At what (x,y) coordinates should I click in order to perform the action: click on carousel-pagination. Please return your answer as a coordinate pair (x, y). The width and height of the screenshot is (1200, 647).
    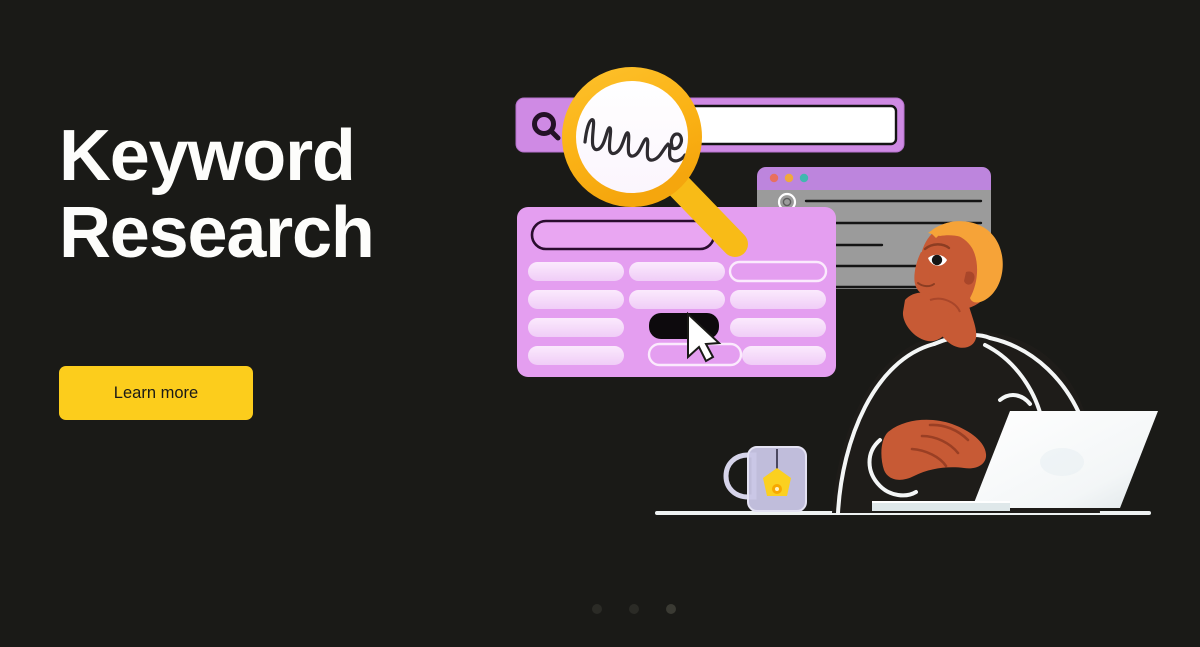
    Looking at the image, I should click on (634, 609).